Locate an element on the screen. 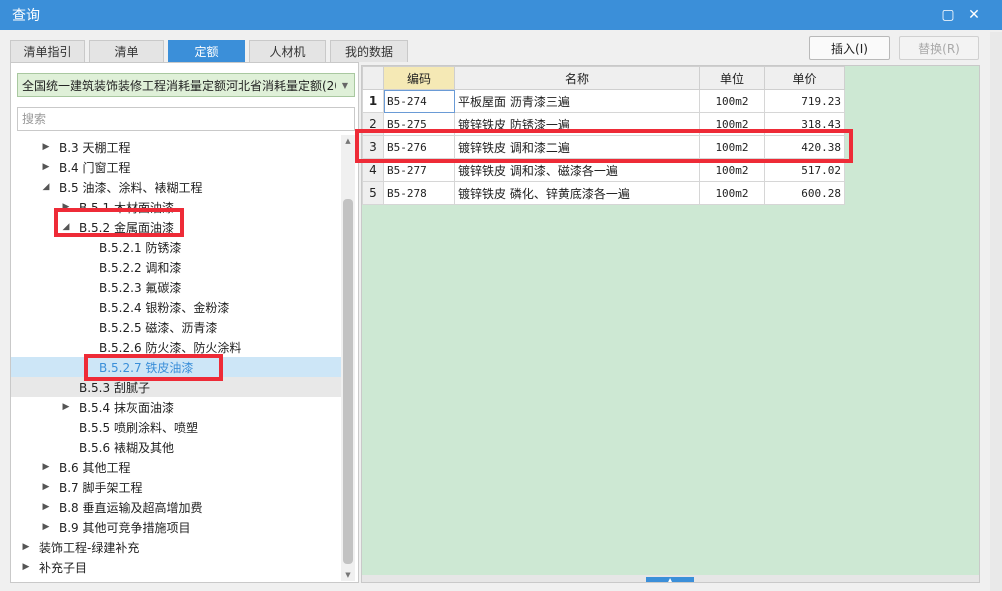 The height and width of the screenshot is (591, 1002). tree-scrollbar: ▲ ▼ is located at coordinates (348, 358).